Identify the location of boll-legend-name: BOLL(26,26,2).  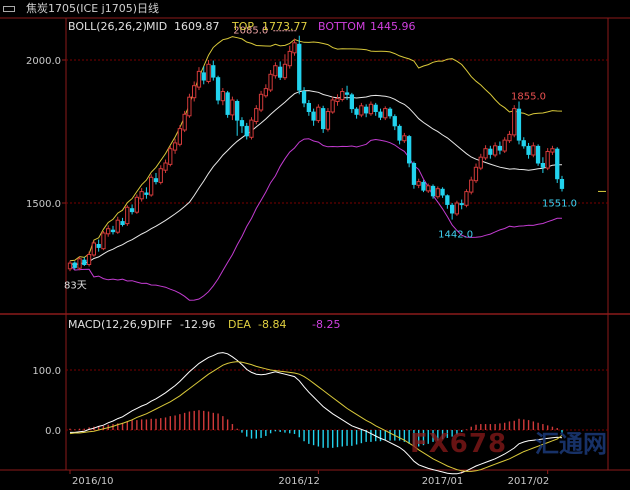
(107, 26).